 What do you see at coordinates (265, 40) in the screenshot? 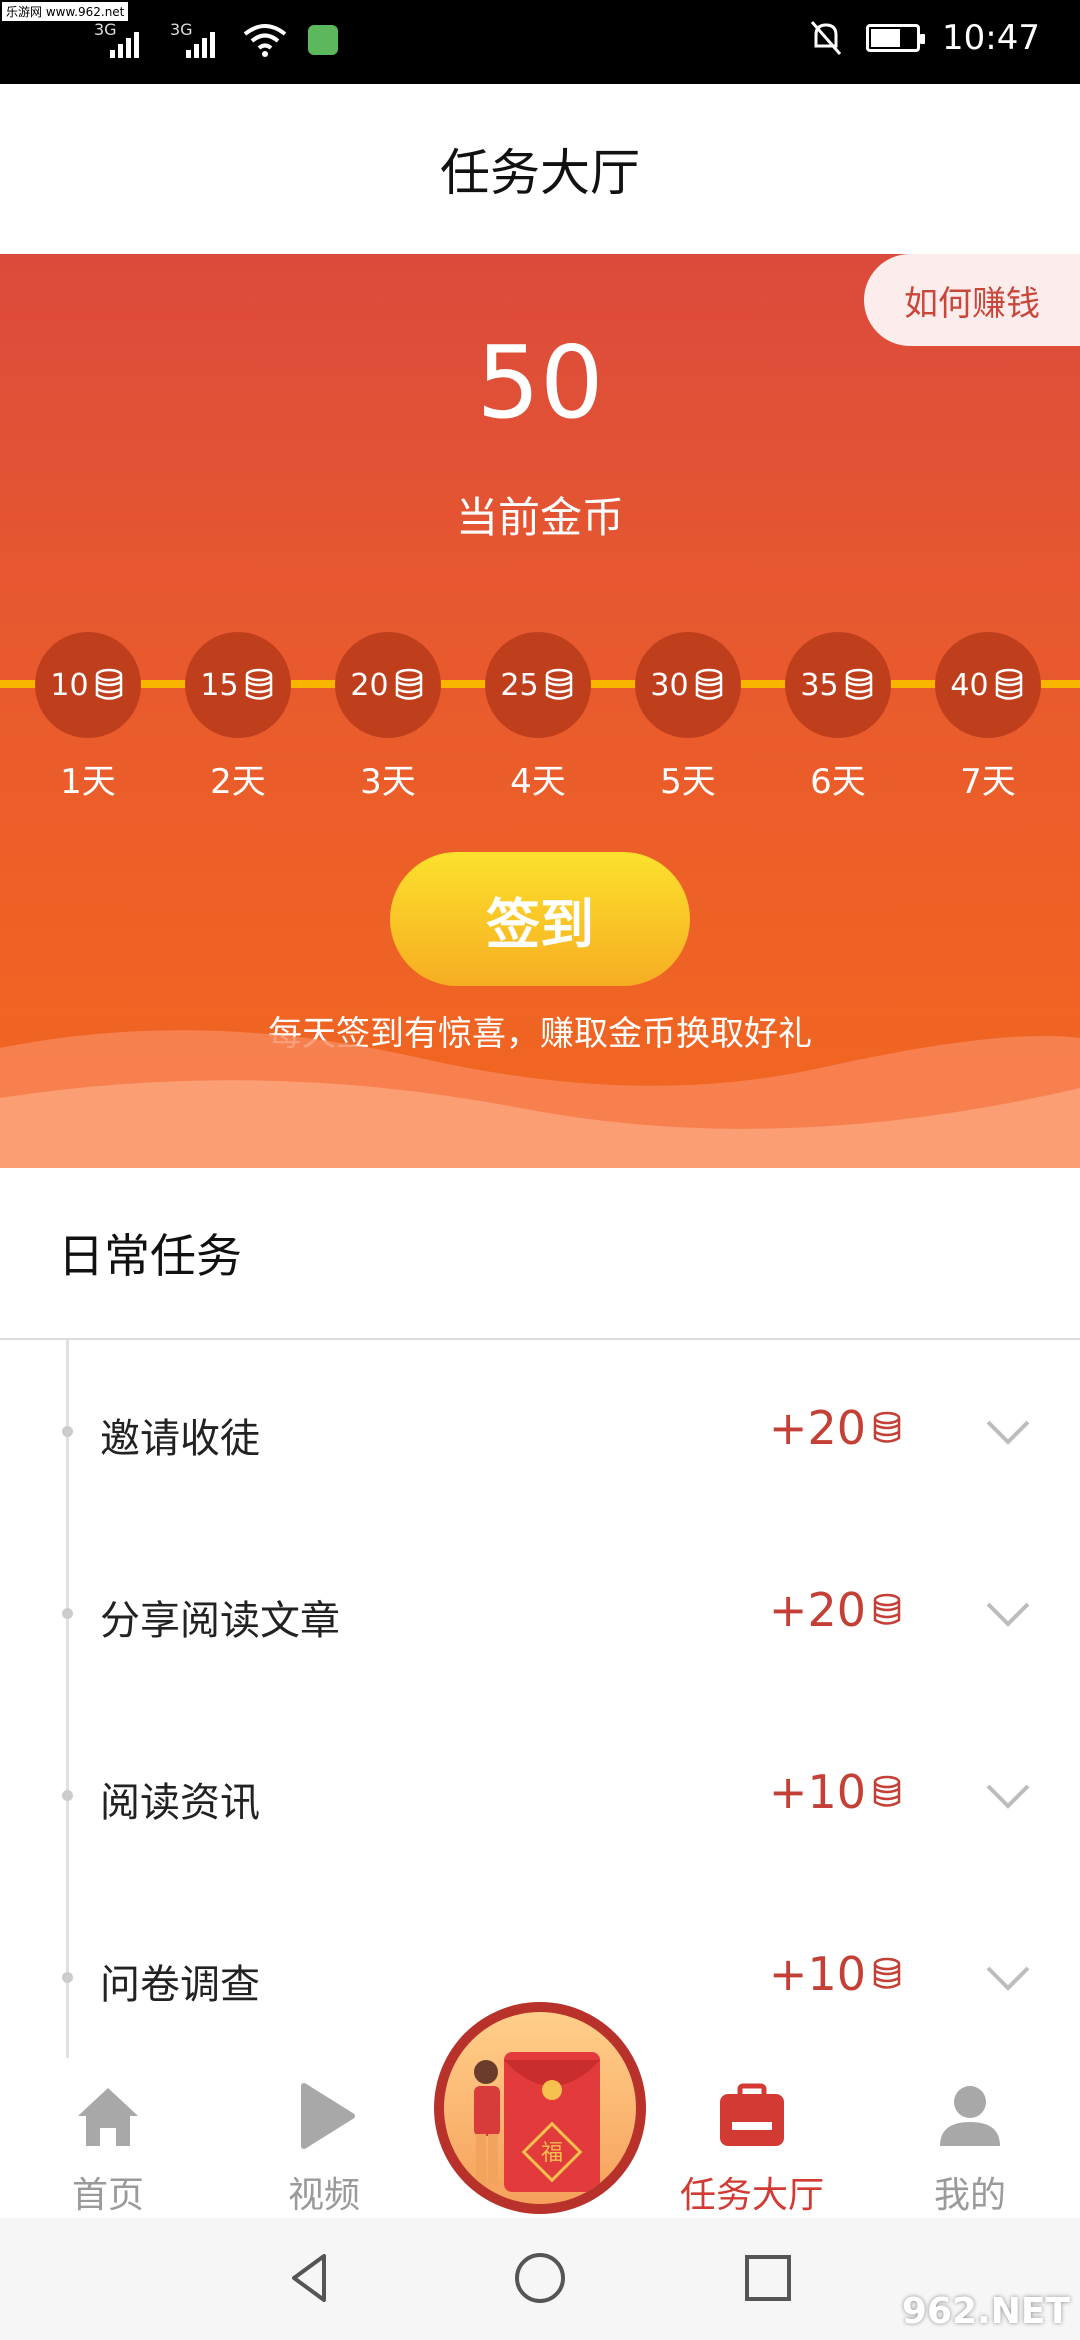
I see `wifi-icon` at bounding box center [265, 40].